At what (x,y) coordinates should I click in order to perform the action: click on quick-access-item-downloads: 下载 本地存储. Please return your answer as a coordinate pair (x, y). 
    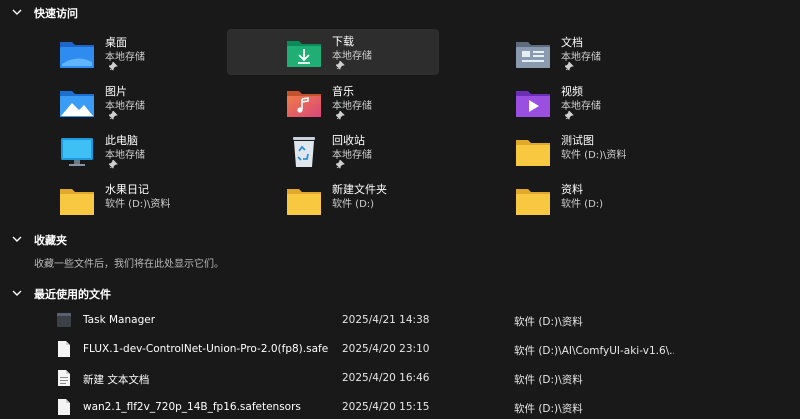
    Looking at the image, I should click on (333, 52).